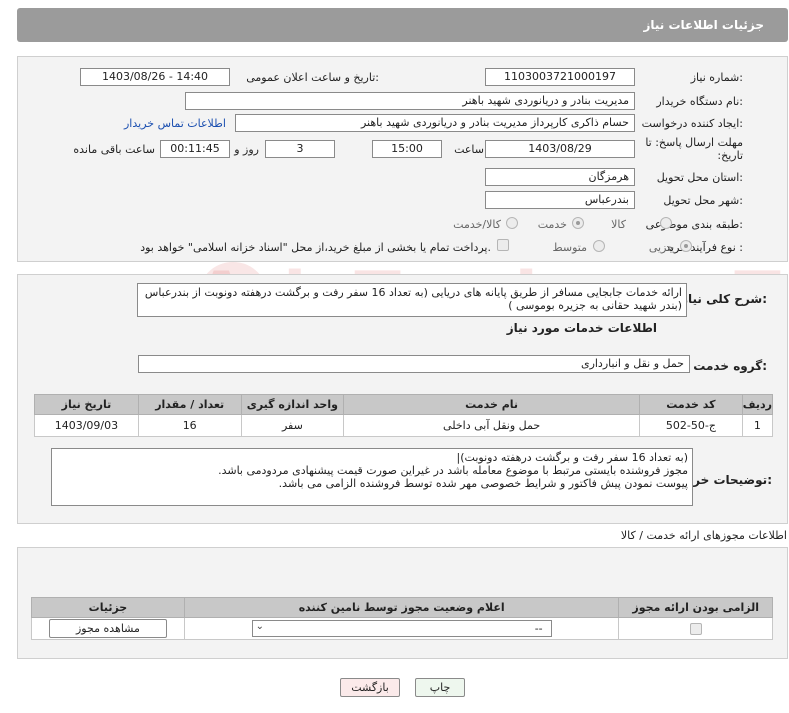  Describe the element at coordinates (86, 404) in the screenshot. I see `col-date: تاریخ نیاز` at that location.